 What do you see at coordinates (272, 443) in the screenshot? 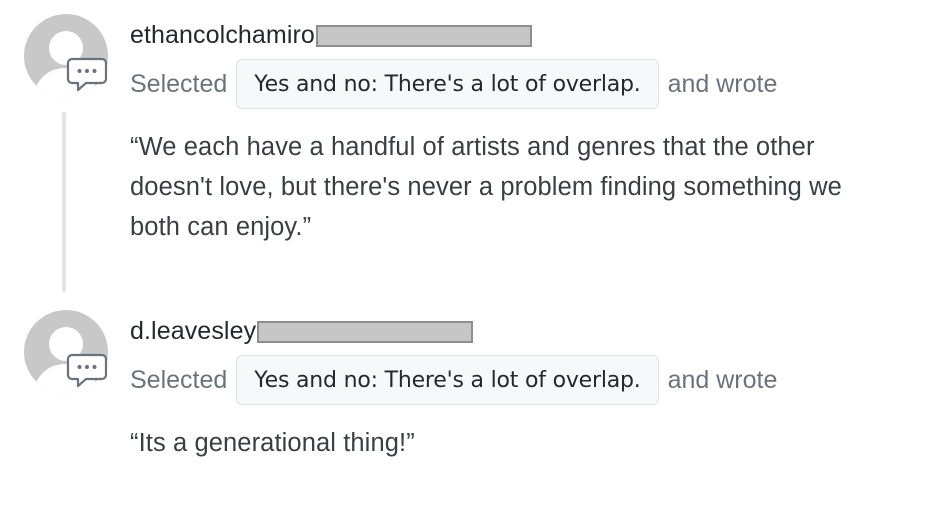
I see `comment-quote: “Its a generational thing!”` at bounding box center [272, 443].